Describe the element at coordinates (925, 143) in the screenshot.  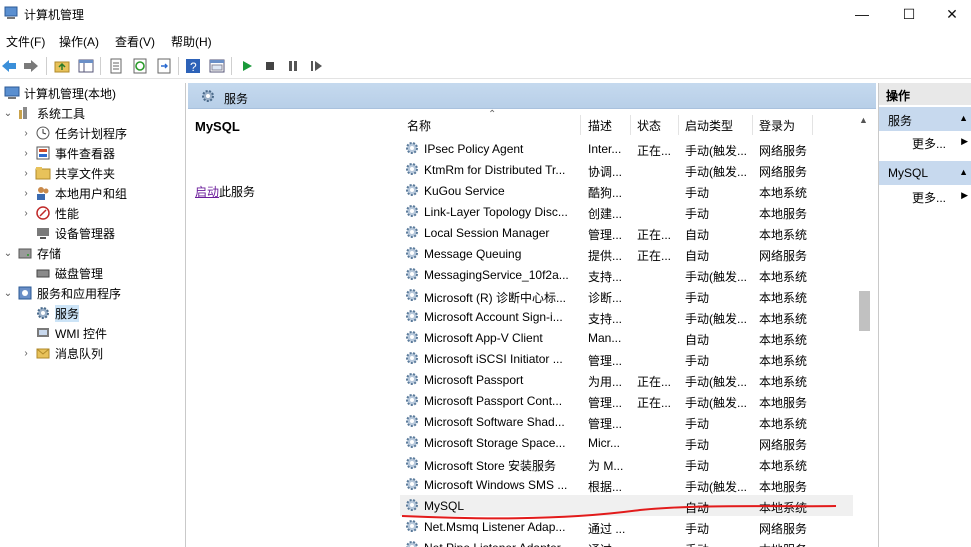
I see `more-actions-services: 更多... ▶` at that location.